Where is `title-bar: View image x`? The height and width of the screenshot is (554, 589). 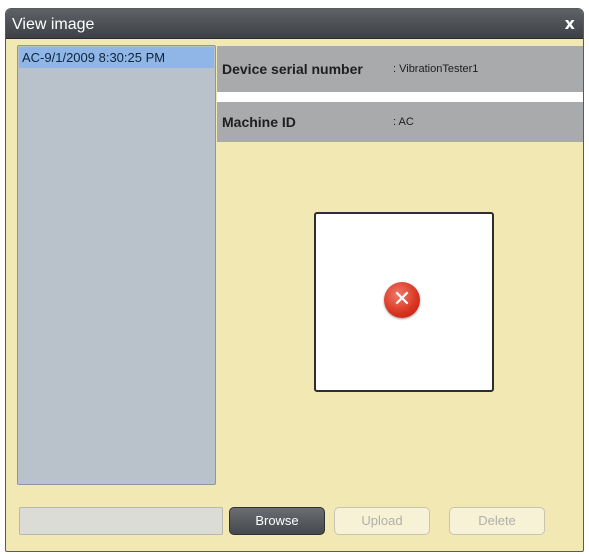
title-bar: View image x is located at coordinates (294, 24).